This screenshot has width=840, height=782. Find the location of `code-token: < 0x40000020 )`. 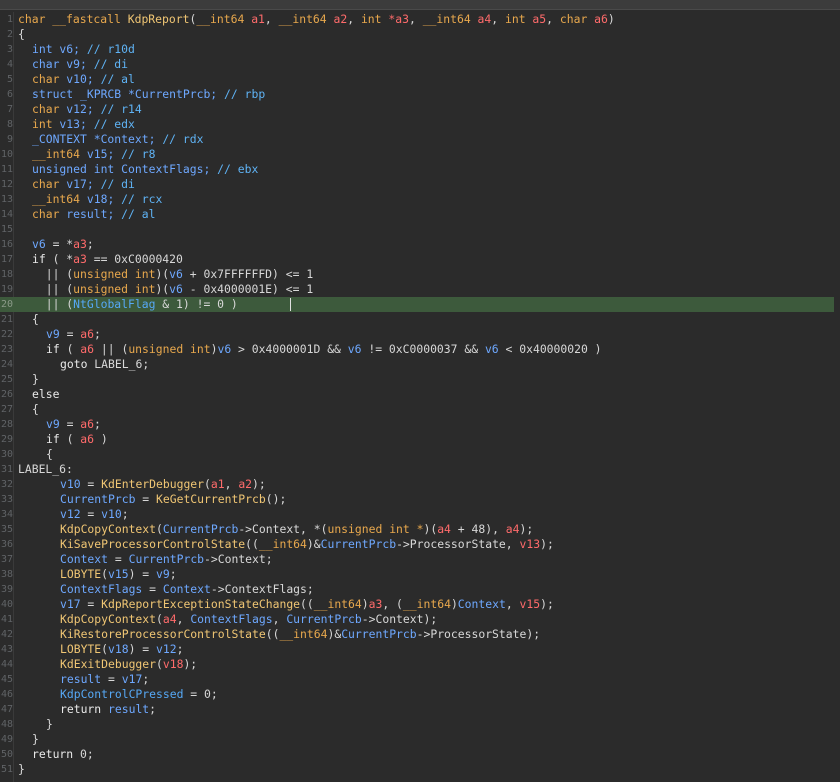

code-token: < 0x40000020 ) is located at coordinates (550, 349).